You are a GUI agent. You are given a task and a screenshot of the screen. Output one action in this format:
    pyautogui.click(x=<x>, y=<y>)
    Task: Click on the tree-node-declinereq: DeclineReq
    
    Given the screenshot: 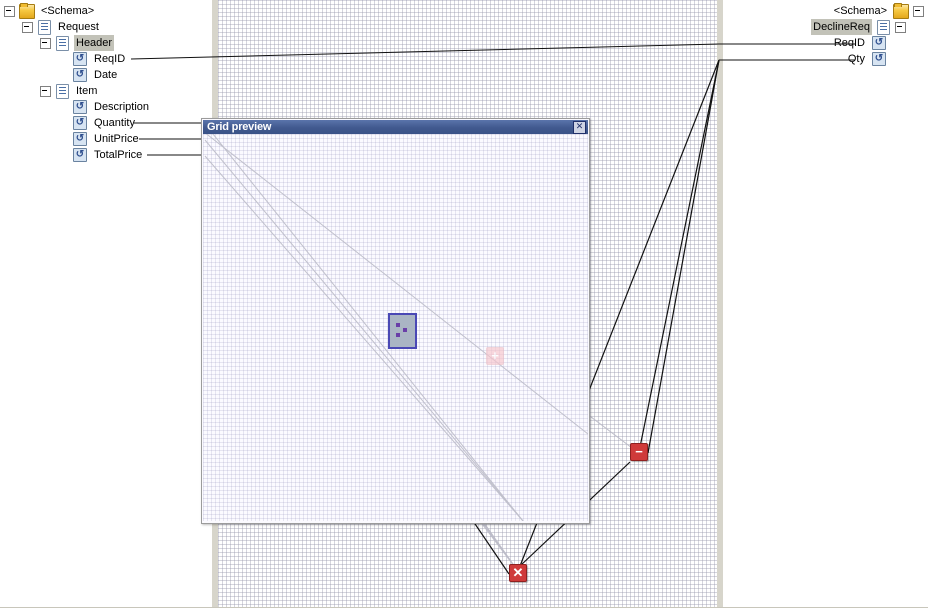 What is the action you would take?
    pyautogui.click(x=824, y=27)
    